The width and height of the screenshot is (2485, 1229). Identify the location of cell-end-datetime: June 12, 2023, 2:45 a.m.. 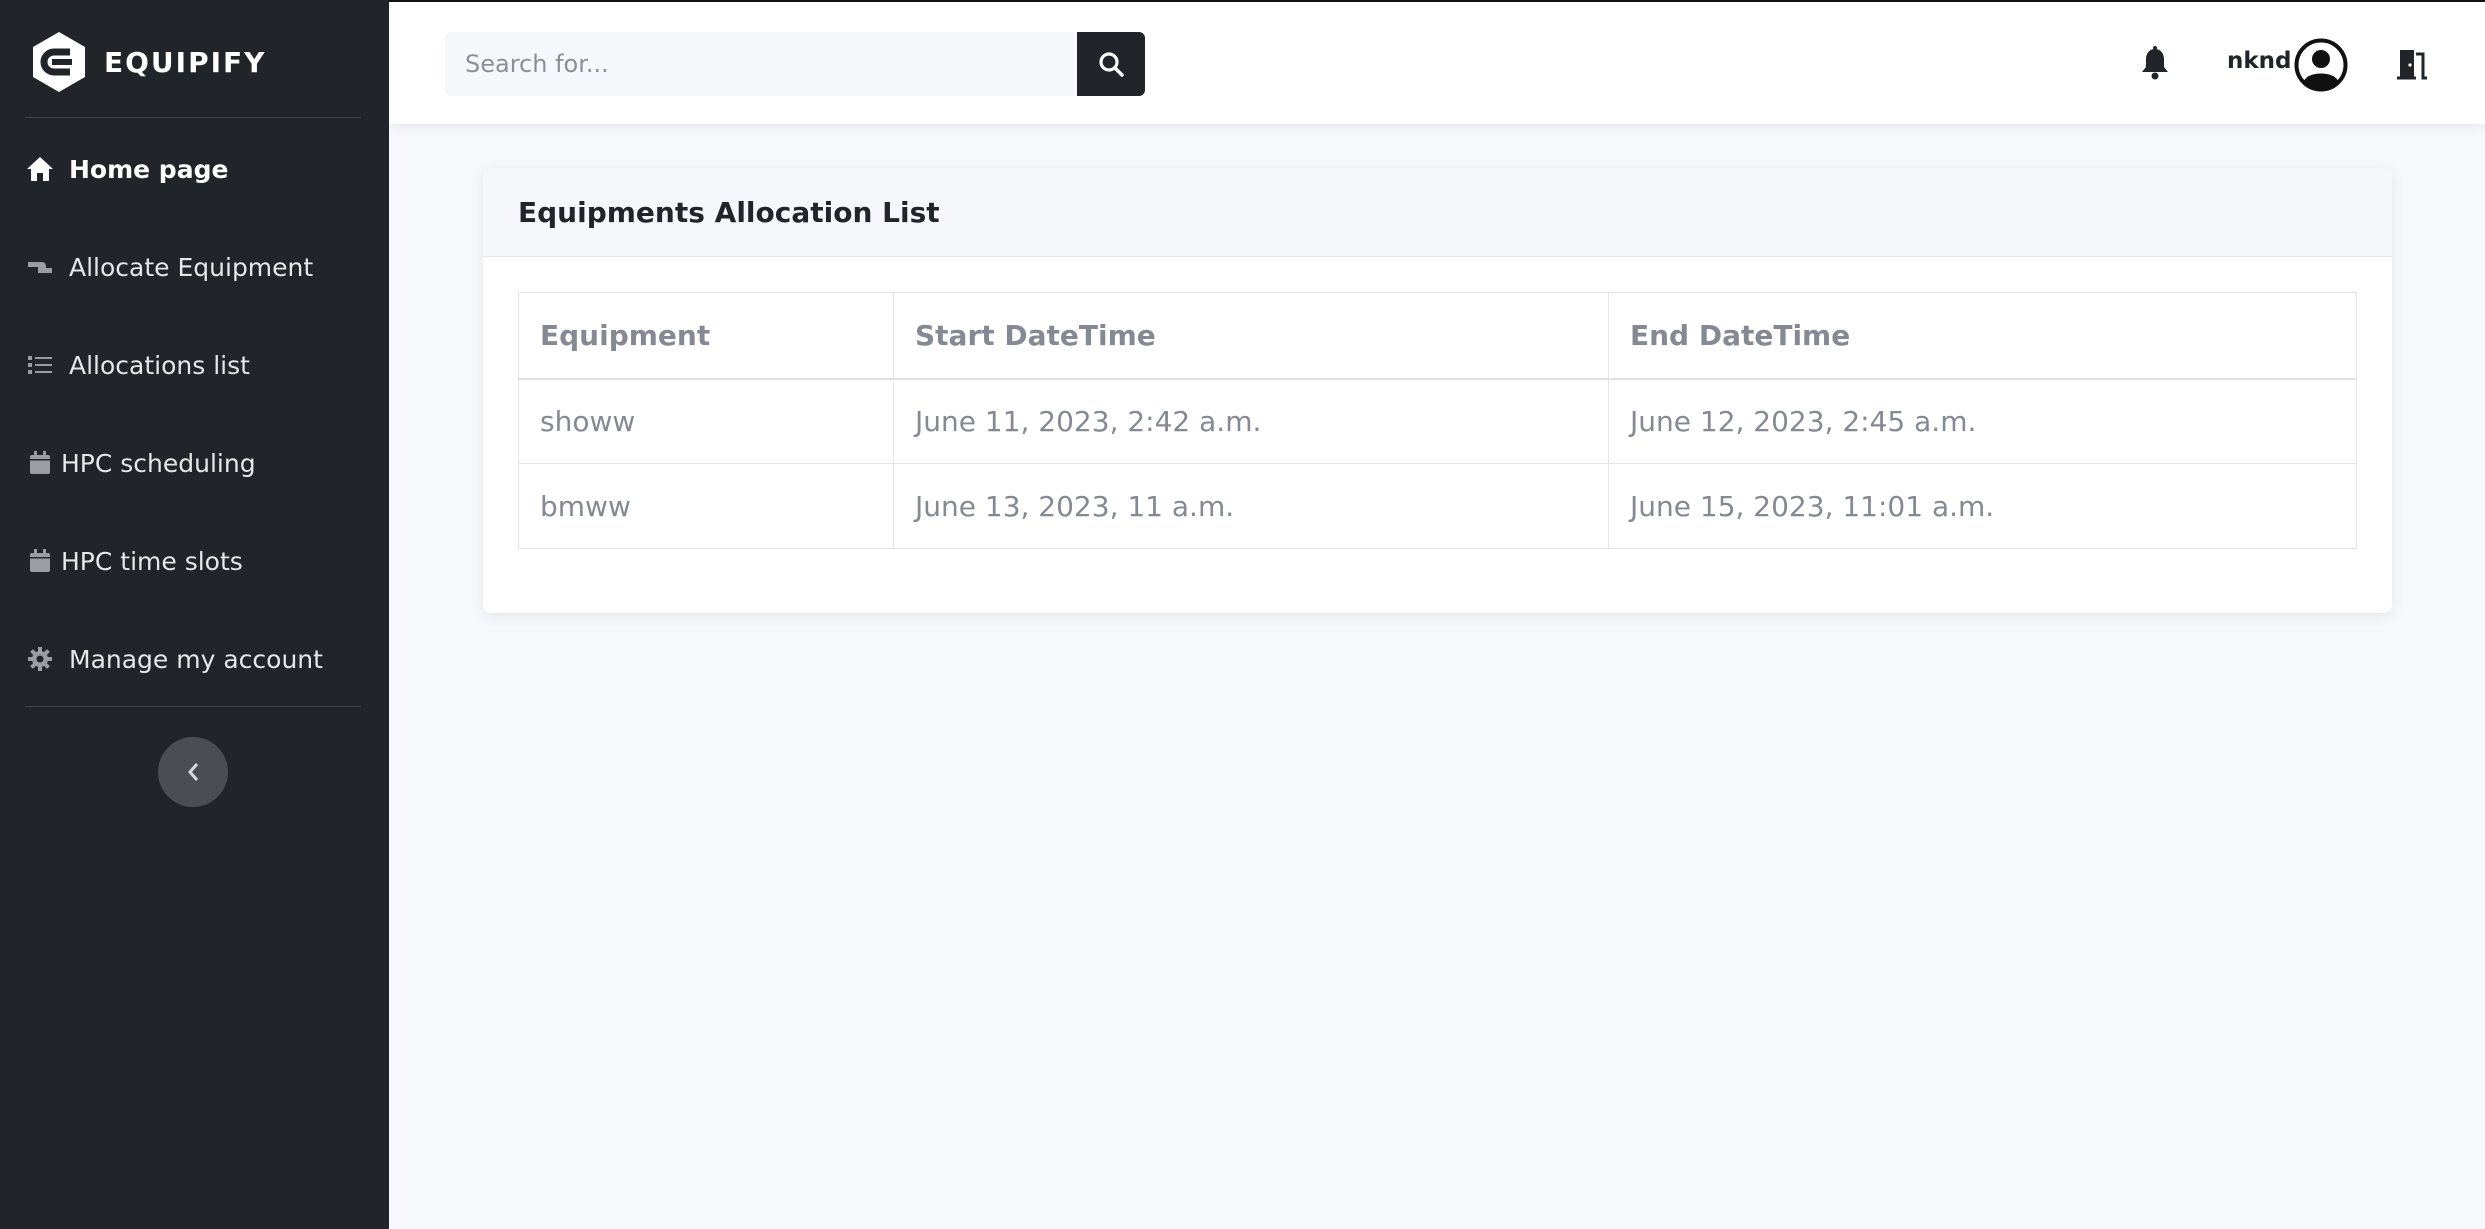
(1982, 421).